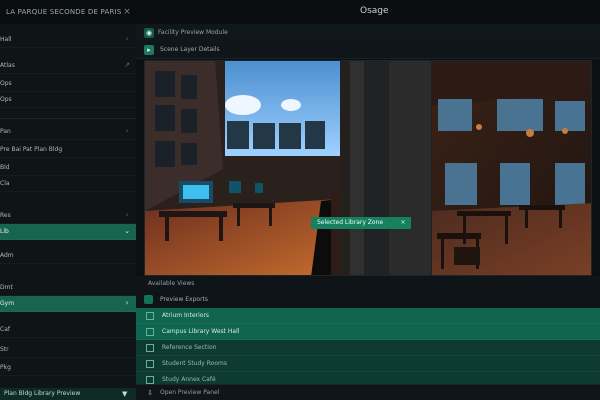  I want to click on module-icon: ◉, so click(149, 33).